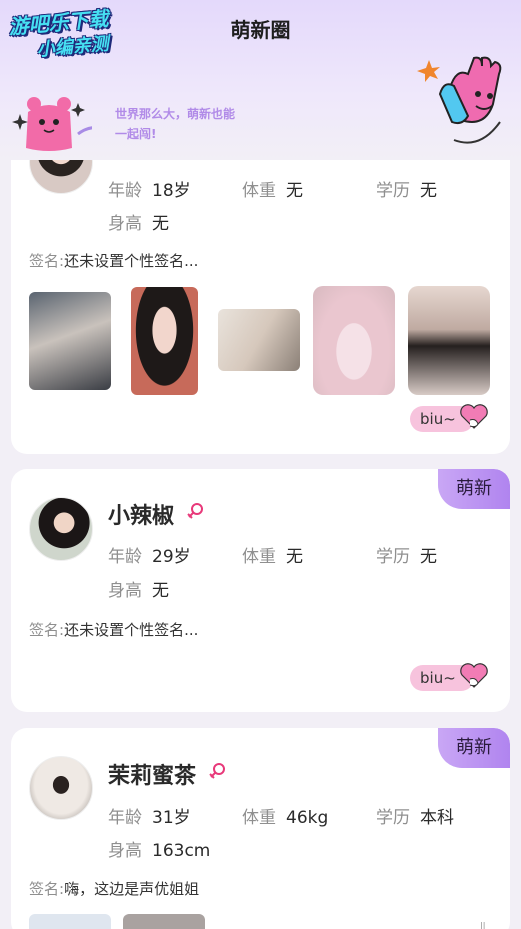 This screenshot has width=521, height=929. What do you see at coordinates (149, 191) in the screenshot?
I see `stat-age: 年龄 18岁` at bounding box center [149, 191].